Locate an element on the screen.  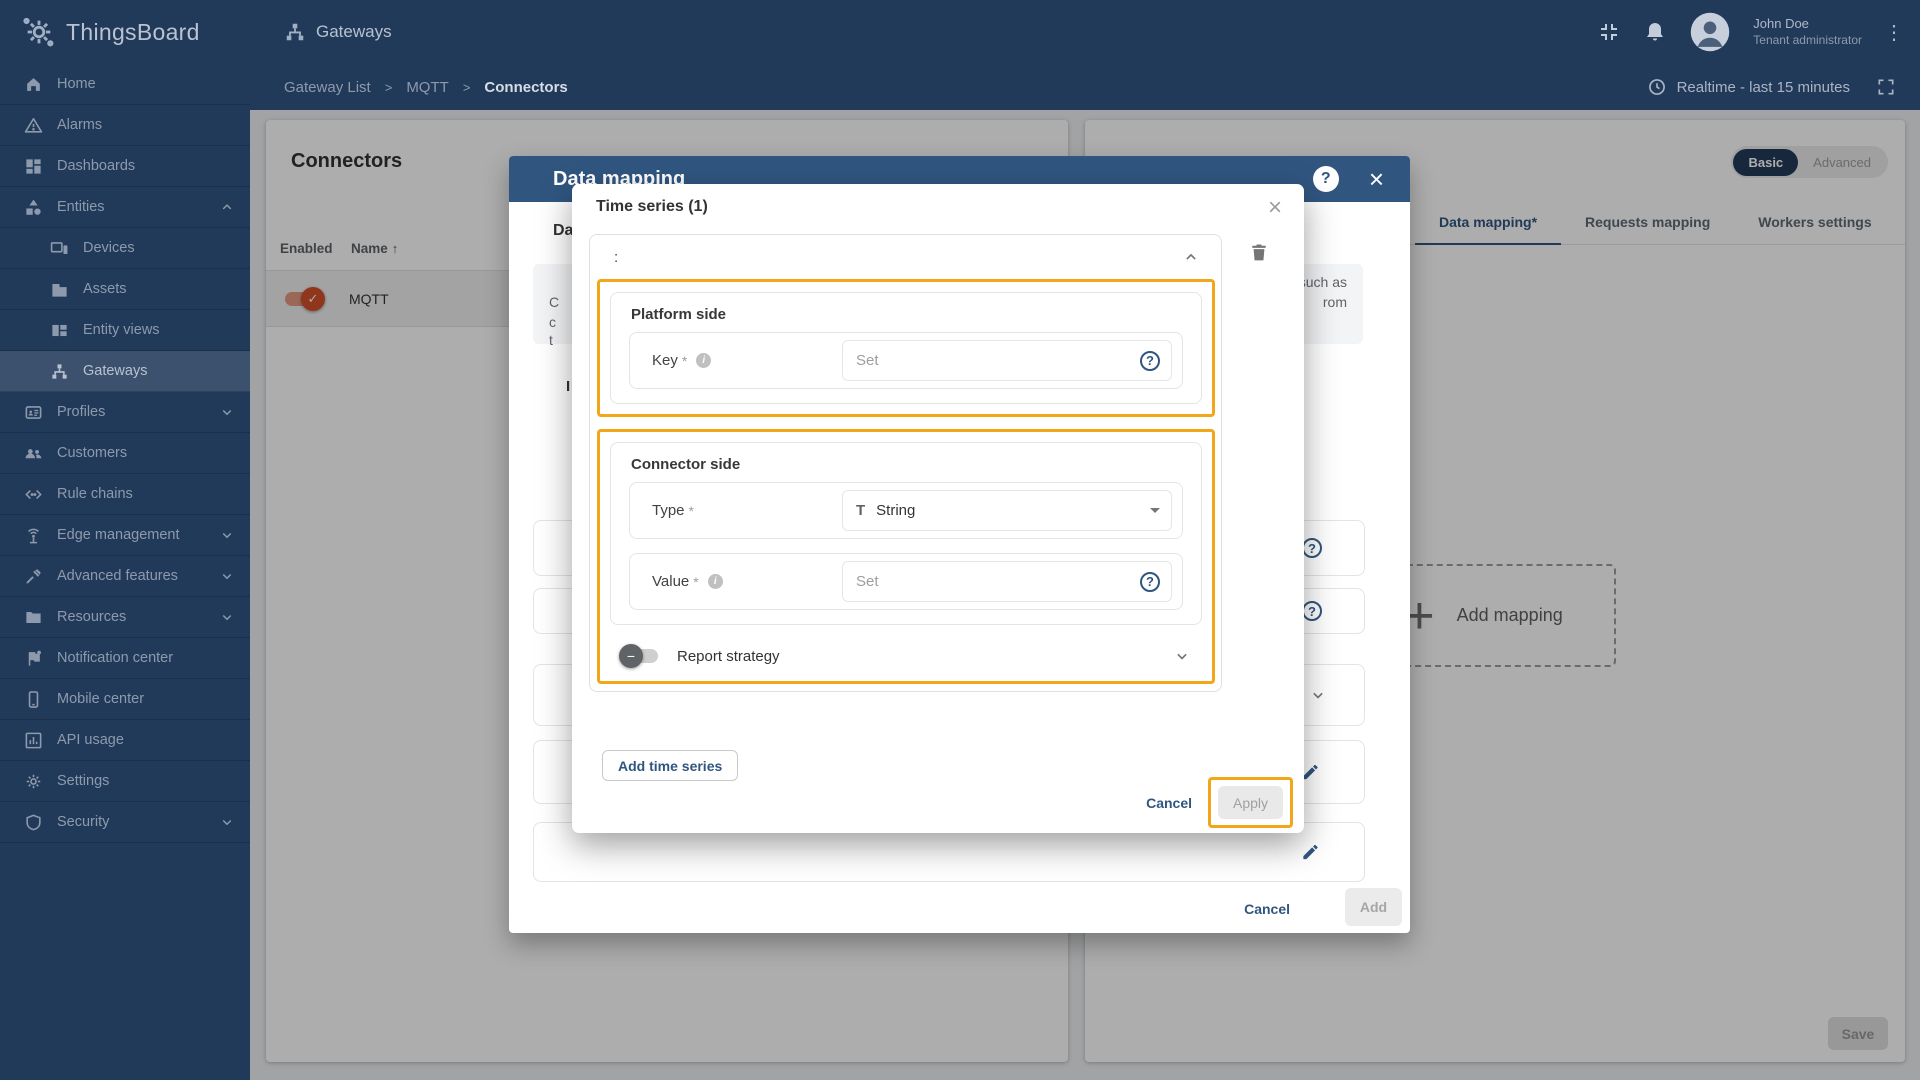
brand-name: ThingsBoard is located at coordinates (133, 31).